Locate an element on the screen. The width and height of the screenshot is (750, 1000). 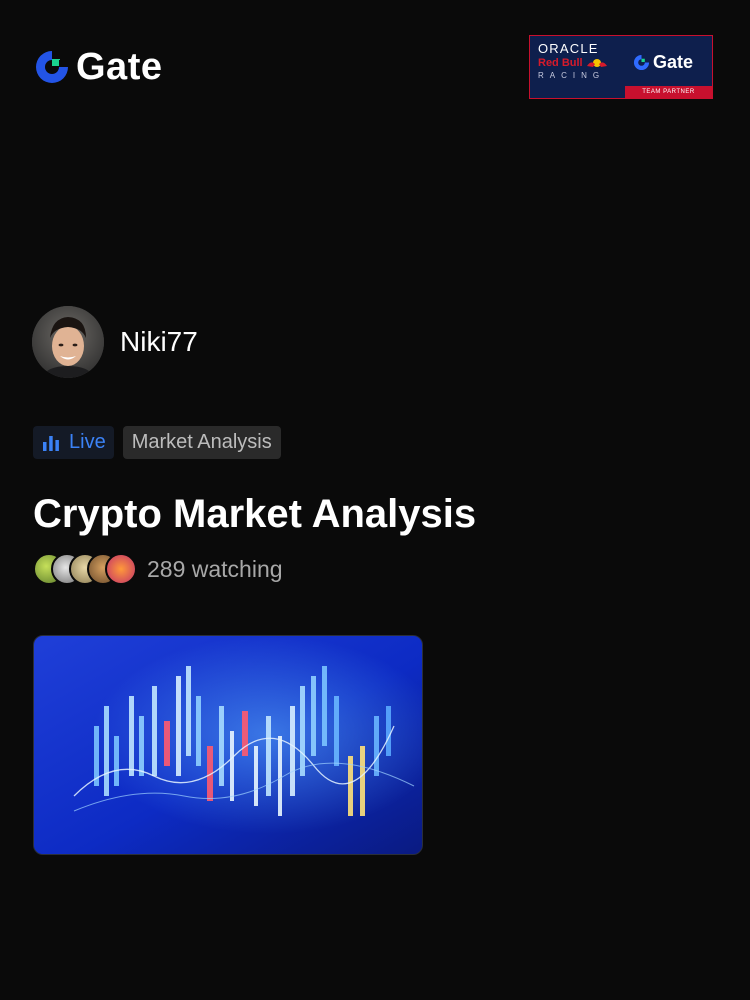
viewer-avatar is located at coordinates (121, 569).